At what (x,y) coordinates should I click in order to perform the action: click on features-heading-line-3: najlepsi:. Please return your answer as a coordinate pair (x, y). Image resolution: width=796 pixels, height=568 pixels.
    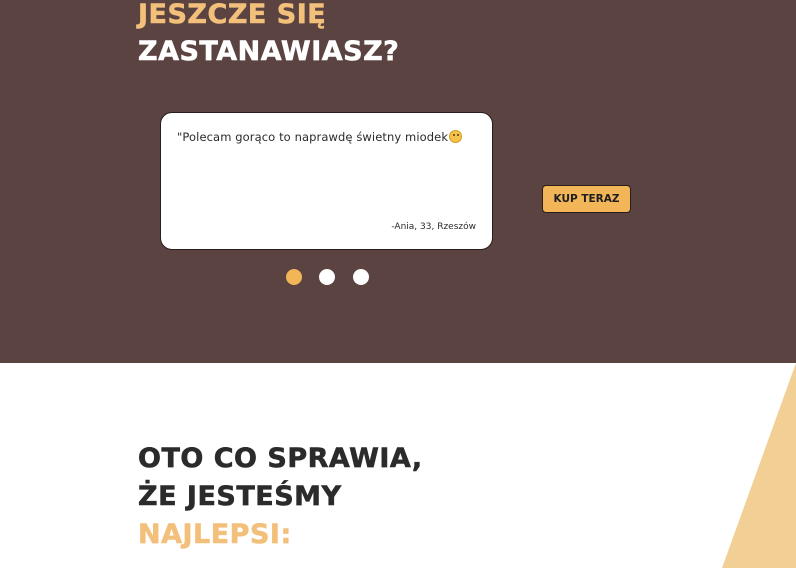
    Looking at the image, I should click on (215, 535).